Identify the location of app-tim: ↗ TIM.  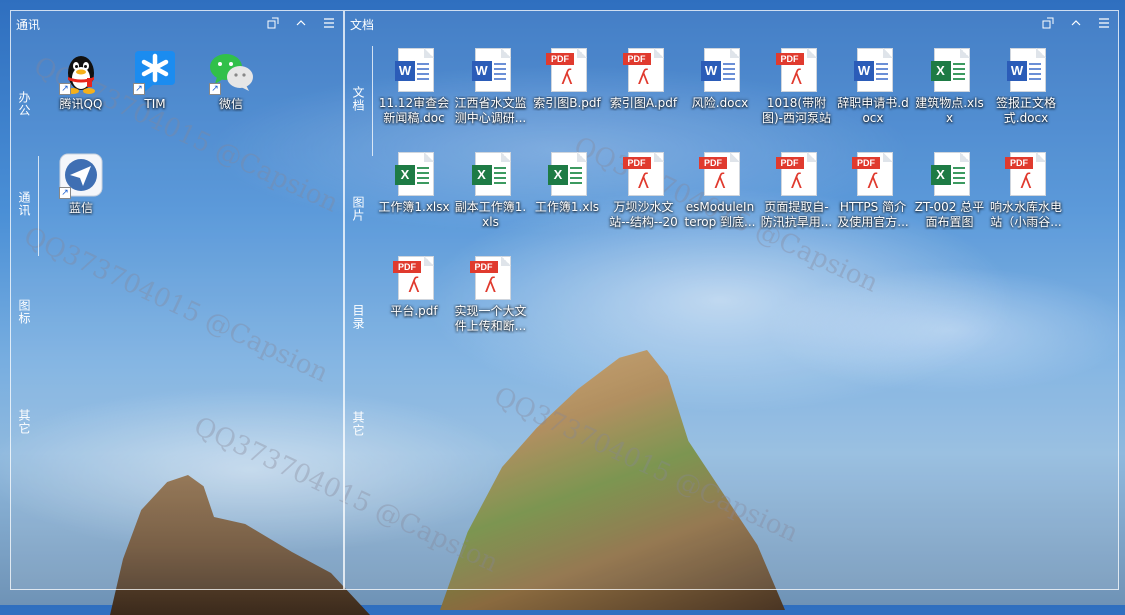
(155, 79).